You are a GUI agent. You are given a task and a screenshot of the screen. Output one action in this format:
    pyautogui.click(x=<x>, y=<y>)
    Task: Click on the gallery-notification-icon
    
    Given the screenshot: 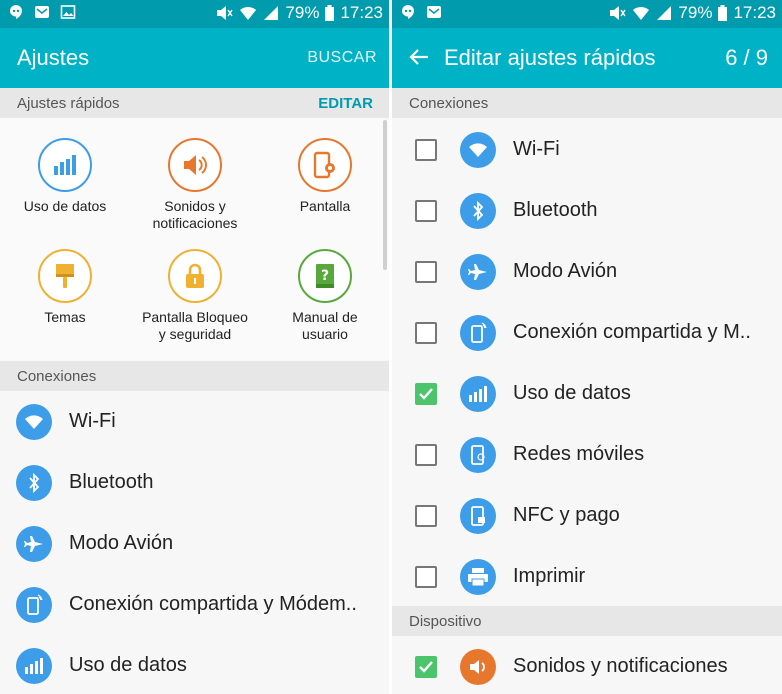 What is the action you would take?
    pyautogui.click(x=68, y=12)
    